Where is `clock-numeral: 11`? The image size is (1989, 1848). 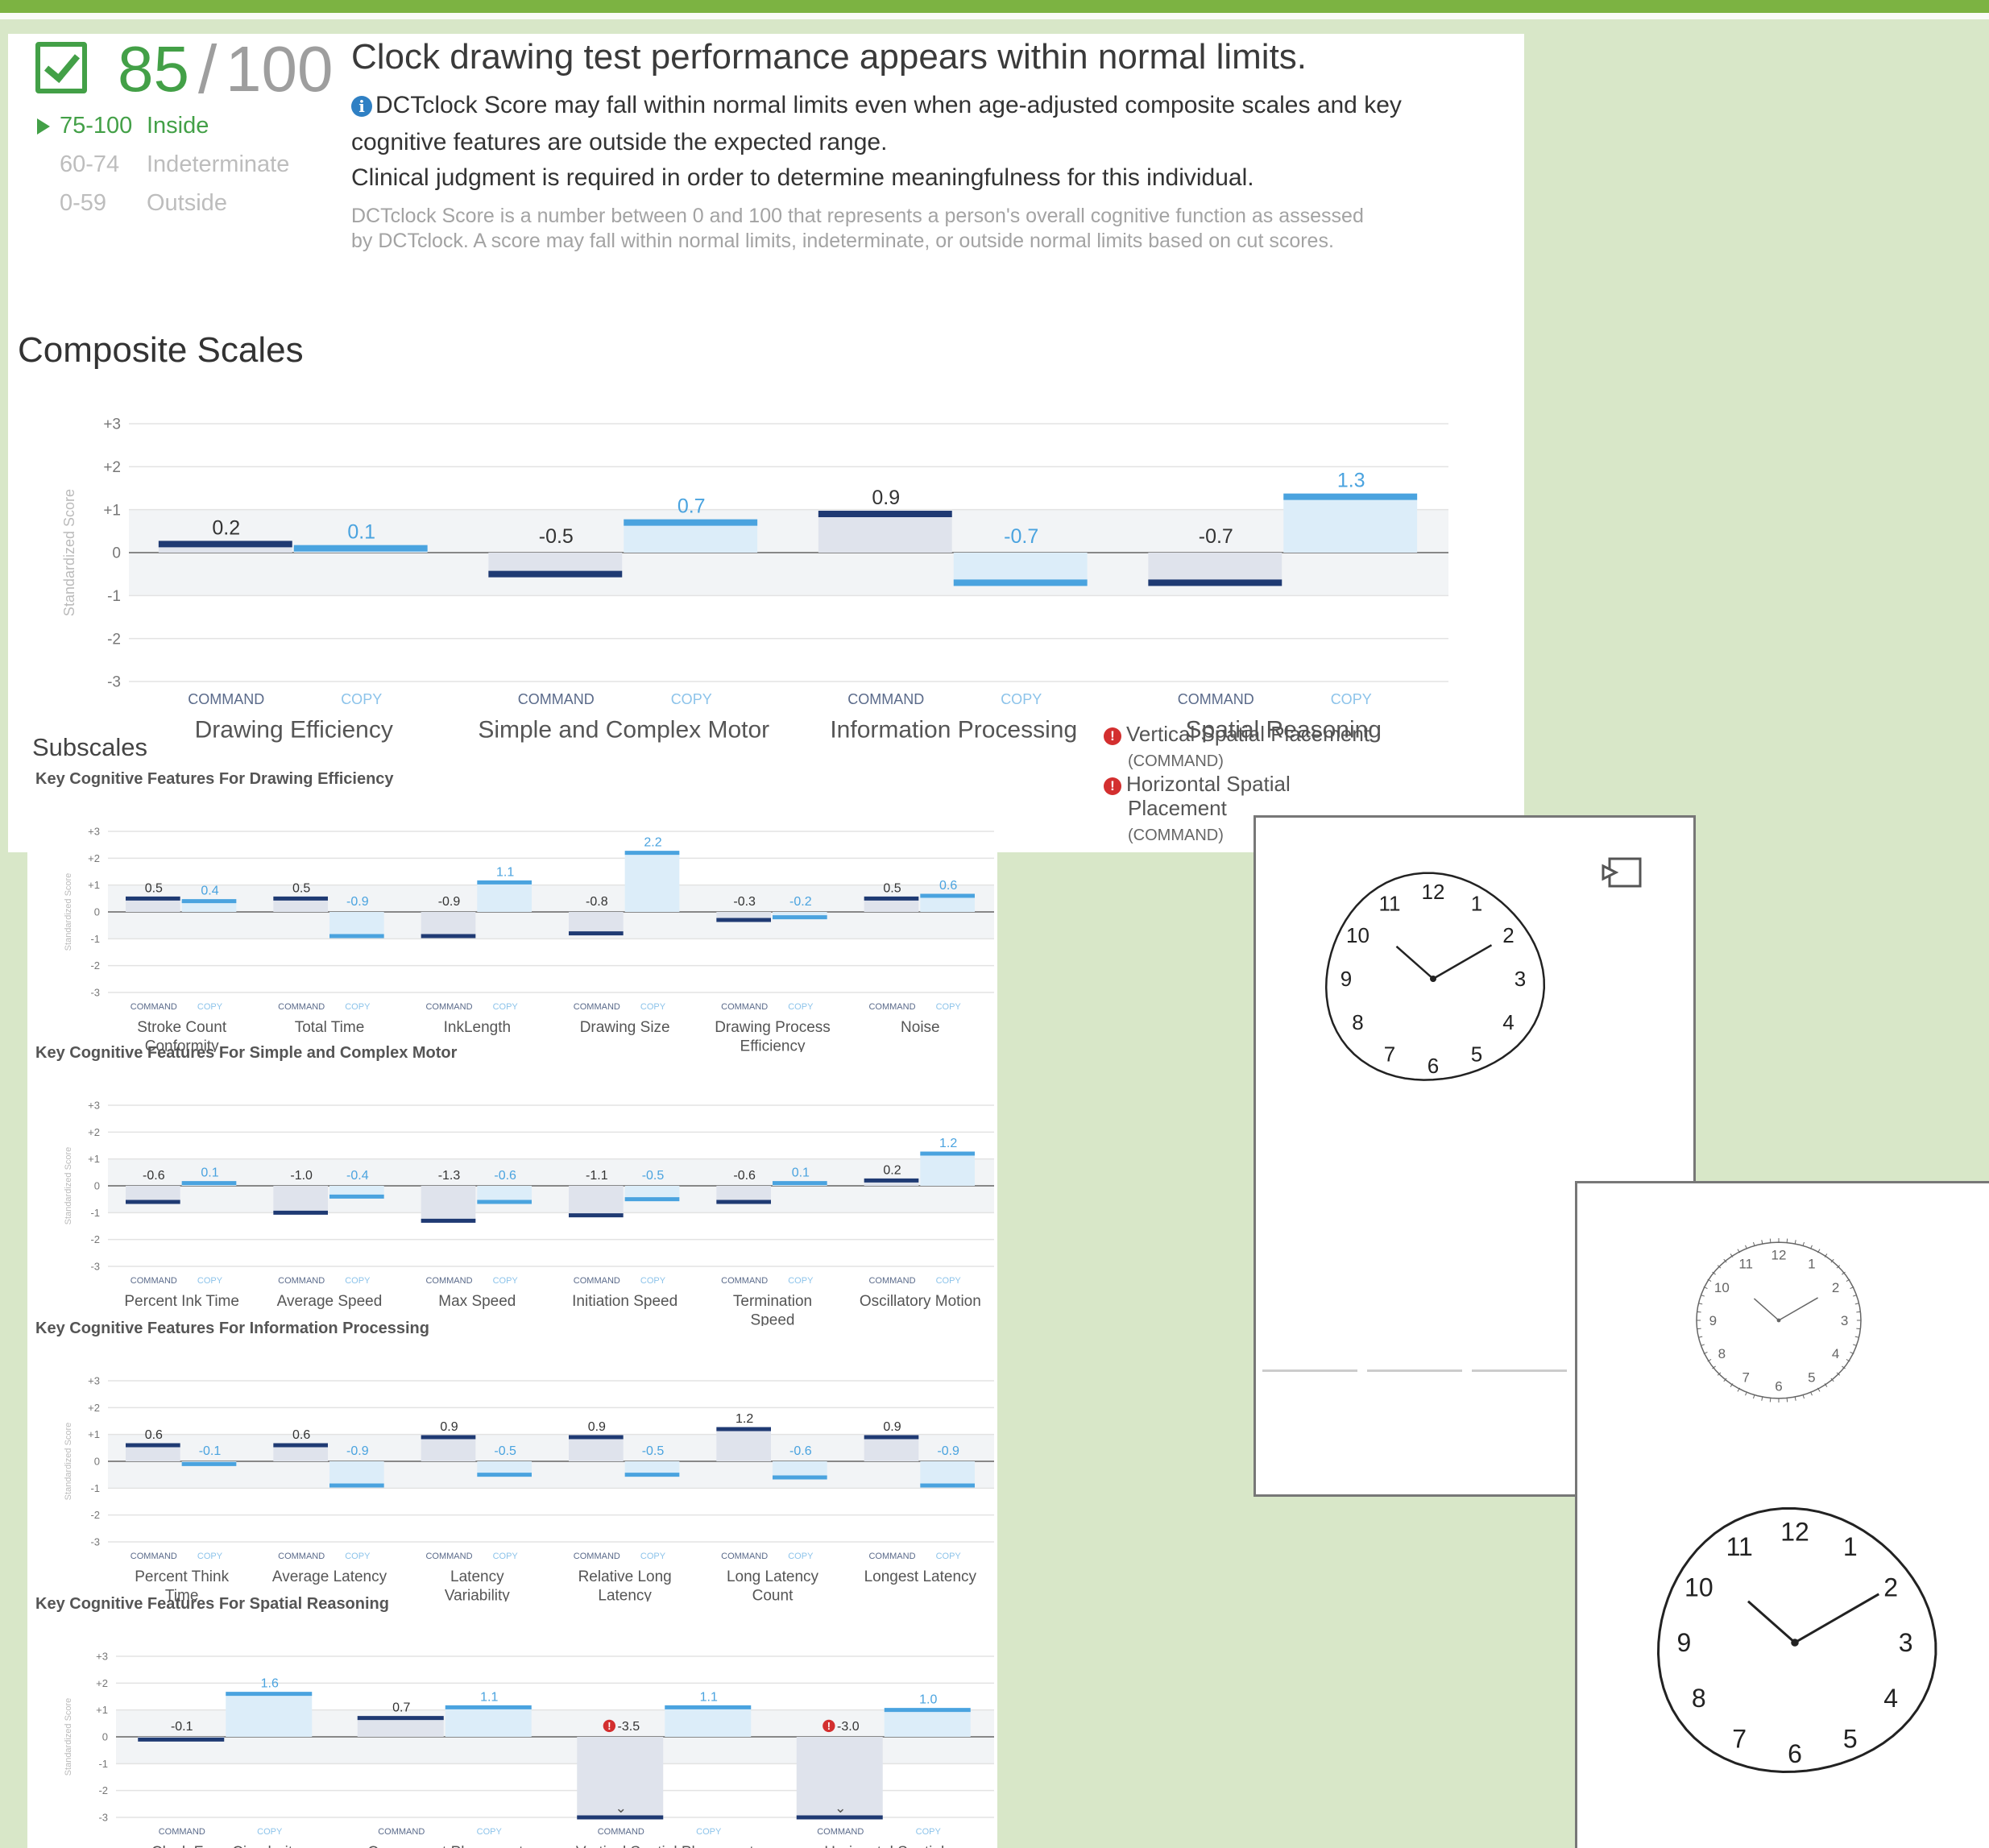 clock-numeral: 11 is located at coordinates (1745, 1264).